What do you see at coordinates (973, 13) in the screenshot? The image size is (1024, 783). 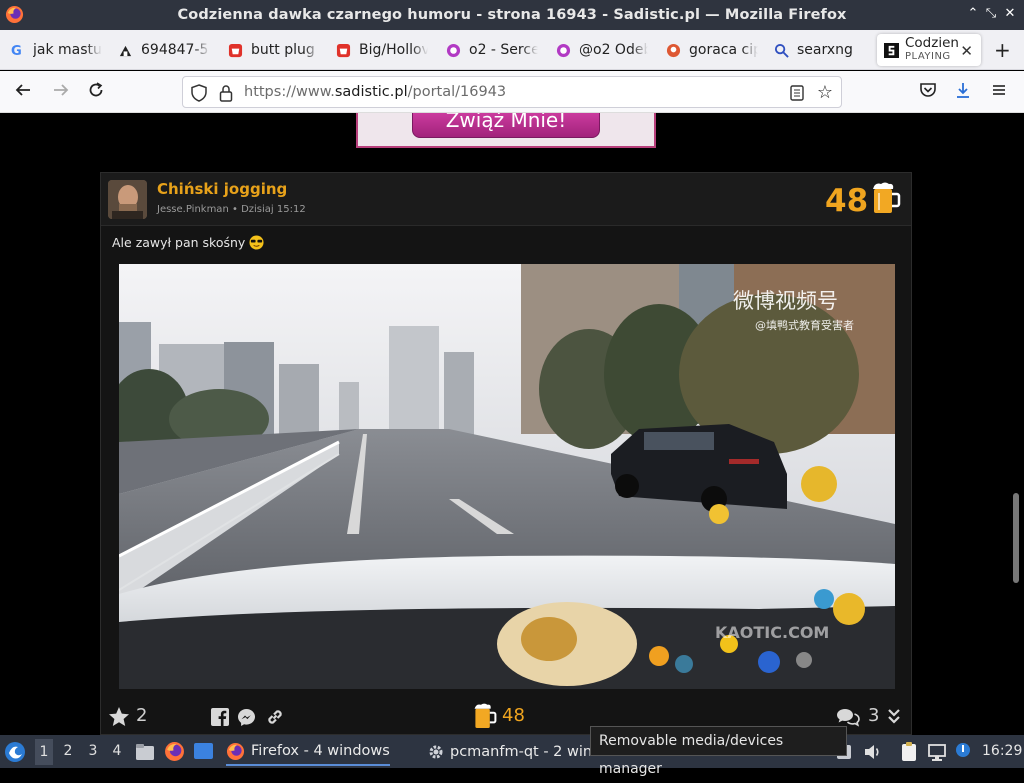 I see `minimize-button: ⌃` at bounding box center [973, 13].